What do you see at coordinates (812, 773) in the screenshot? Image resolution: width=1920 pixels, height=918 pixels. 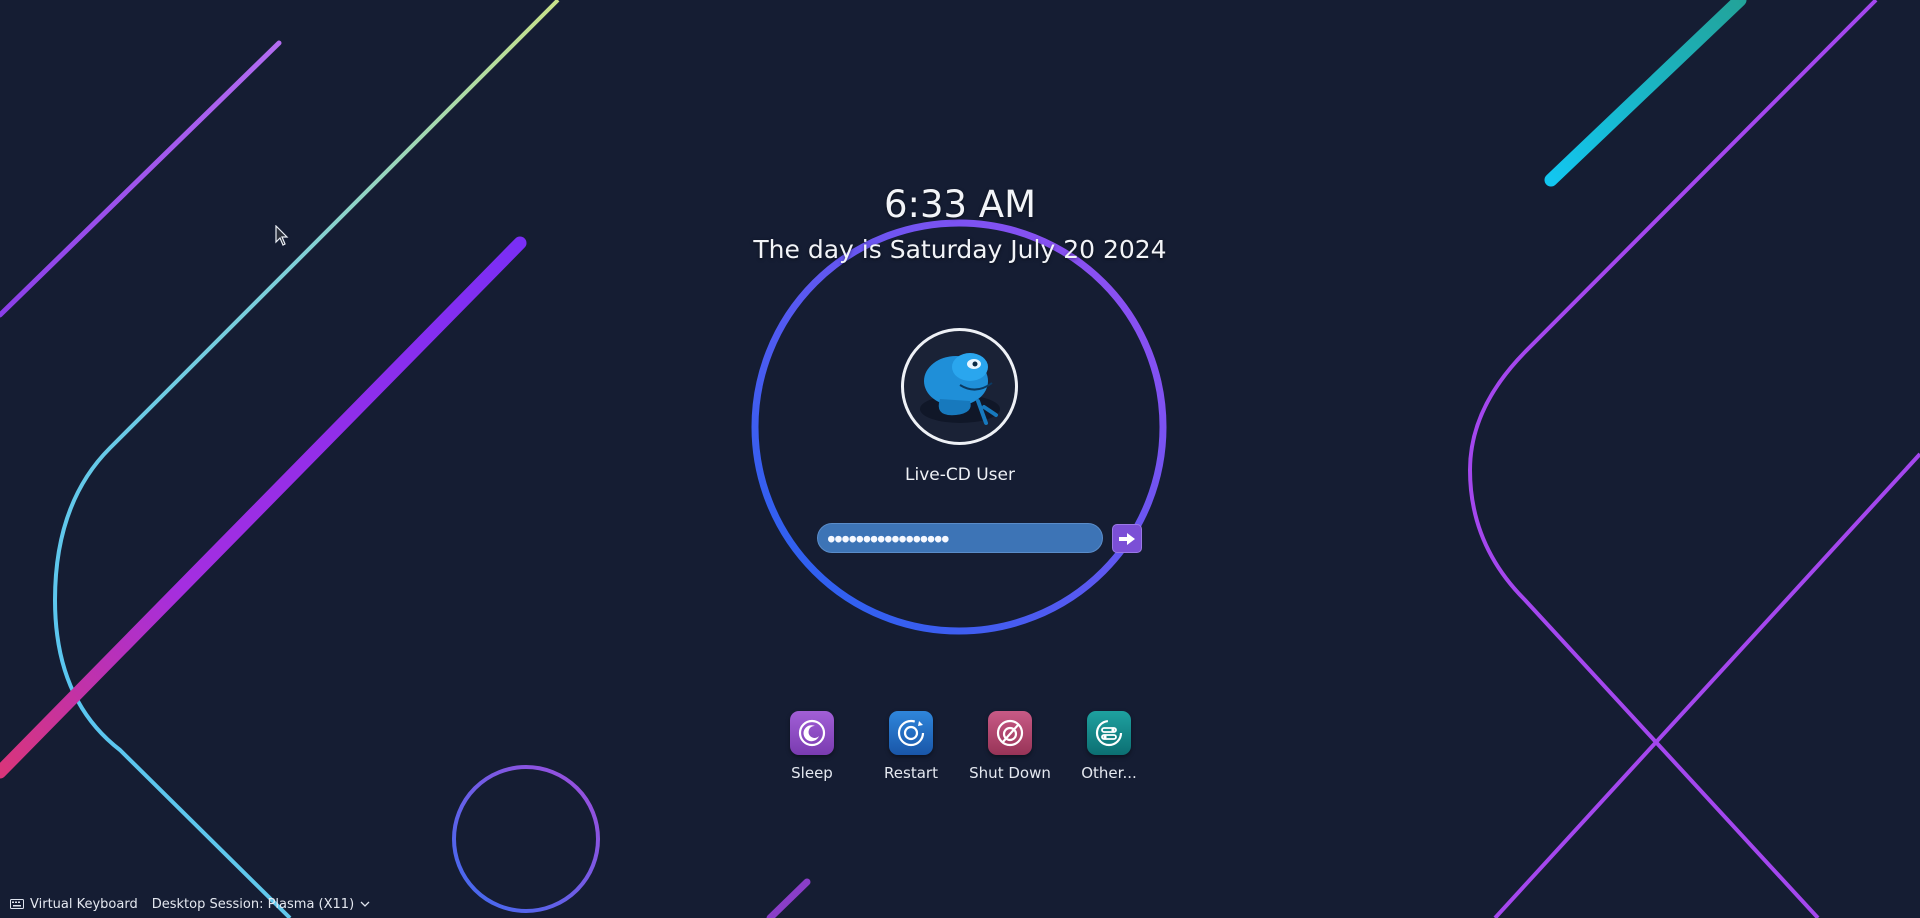 I see `sleep-label: Sleep` at bounding box center [812, 773].